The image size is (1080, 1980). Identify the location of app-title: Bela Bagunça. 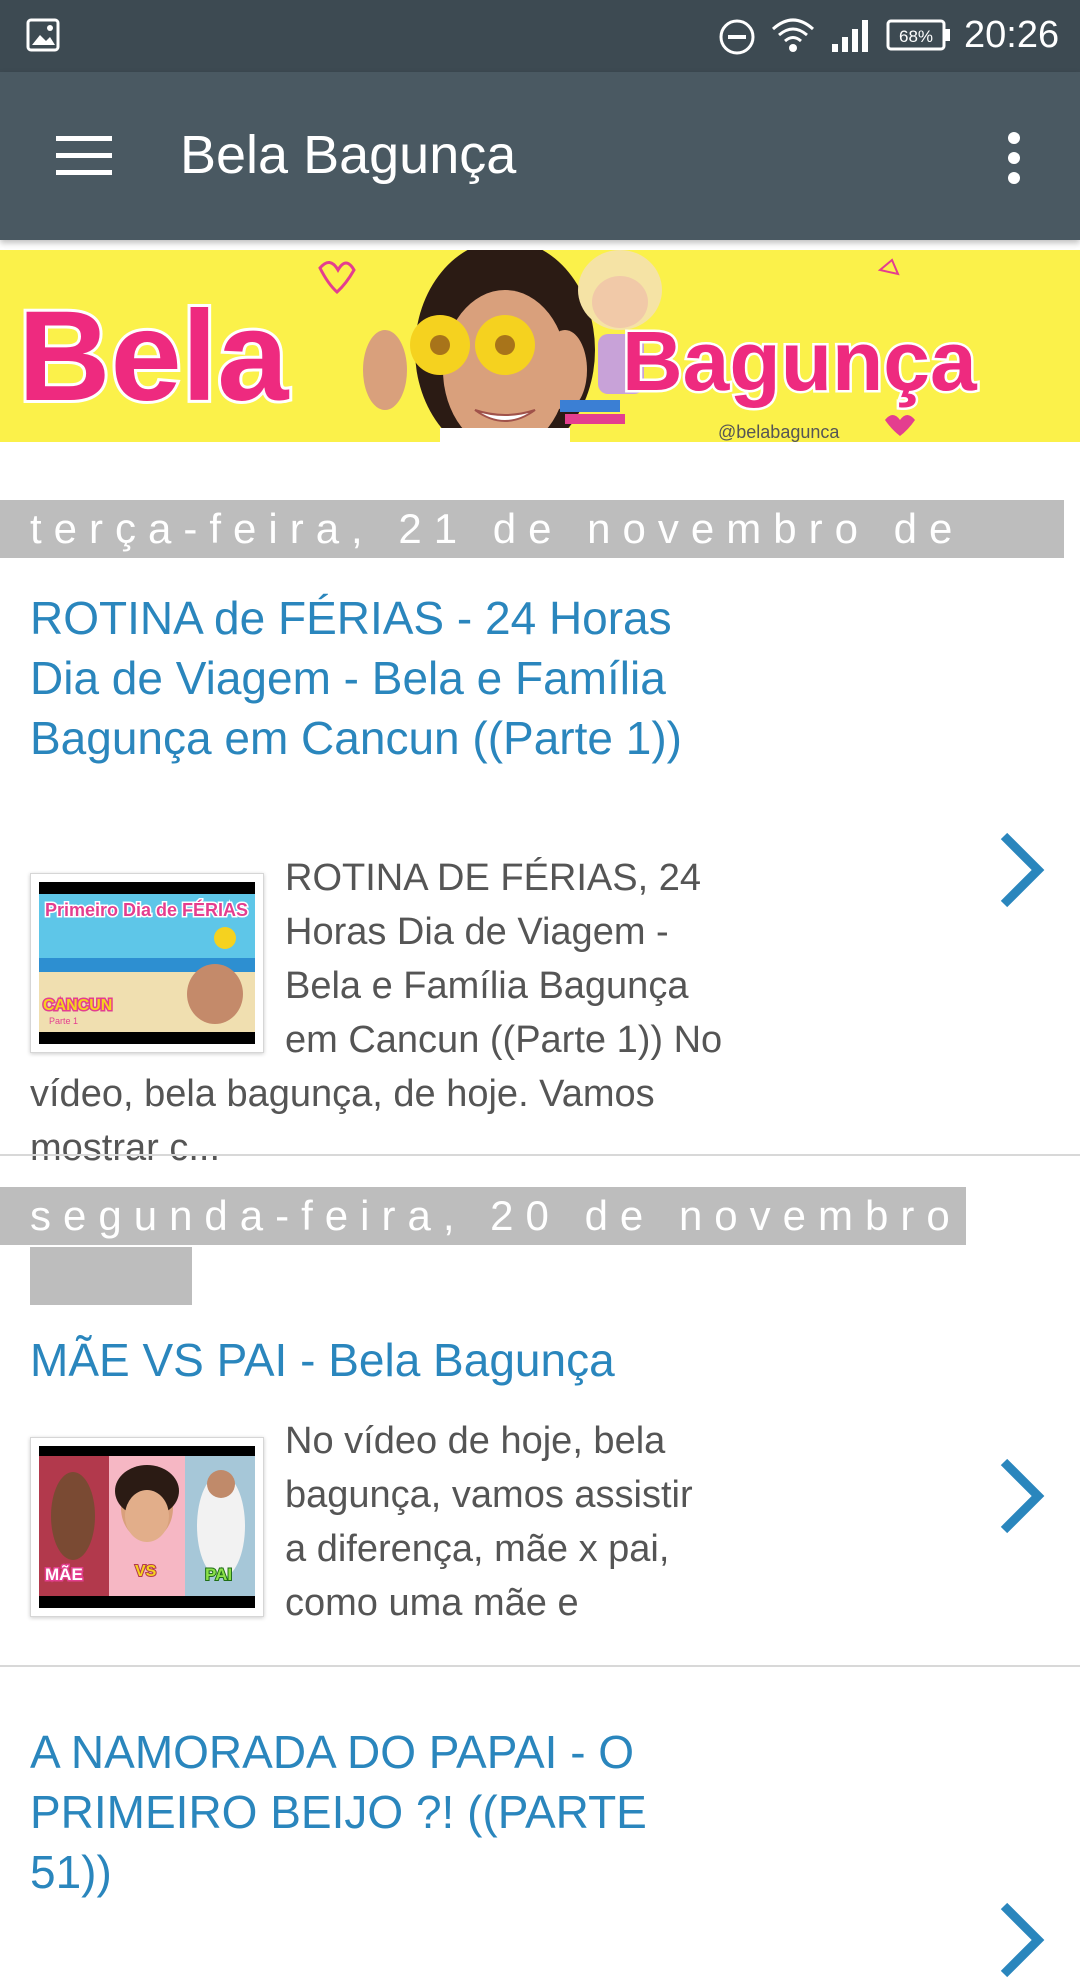
(348, 155).